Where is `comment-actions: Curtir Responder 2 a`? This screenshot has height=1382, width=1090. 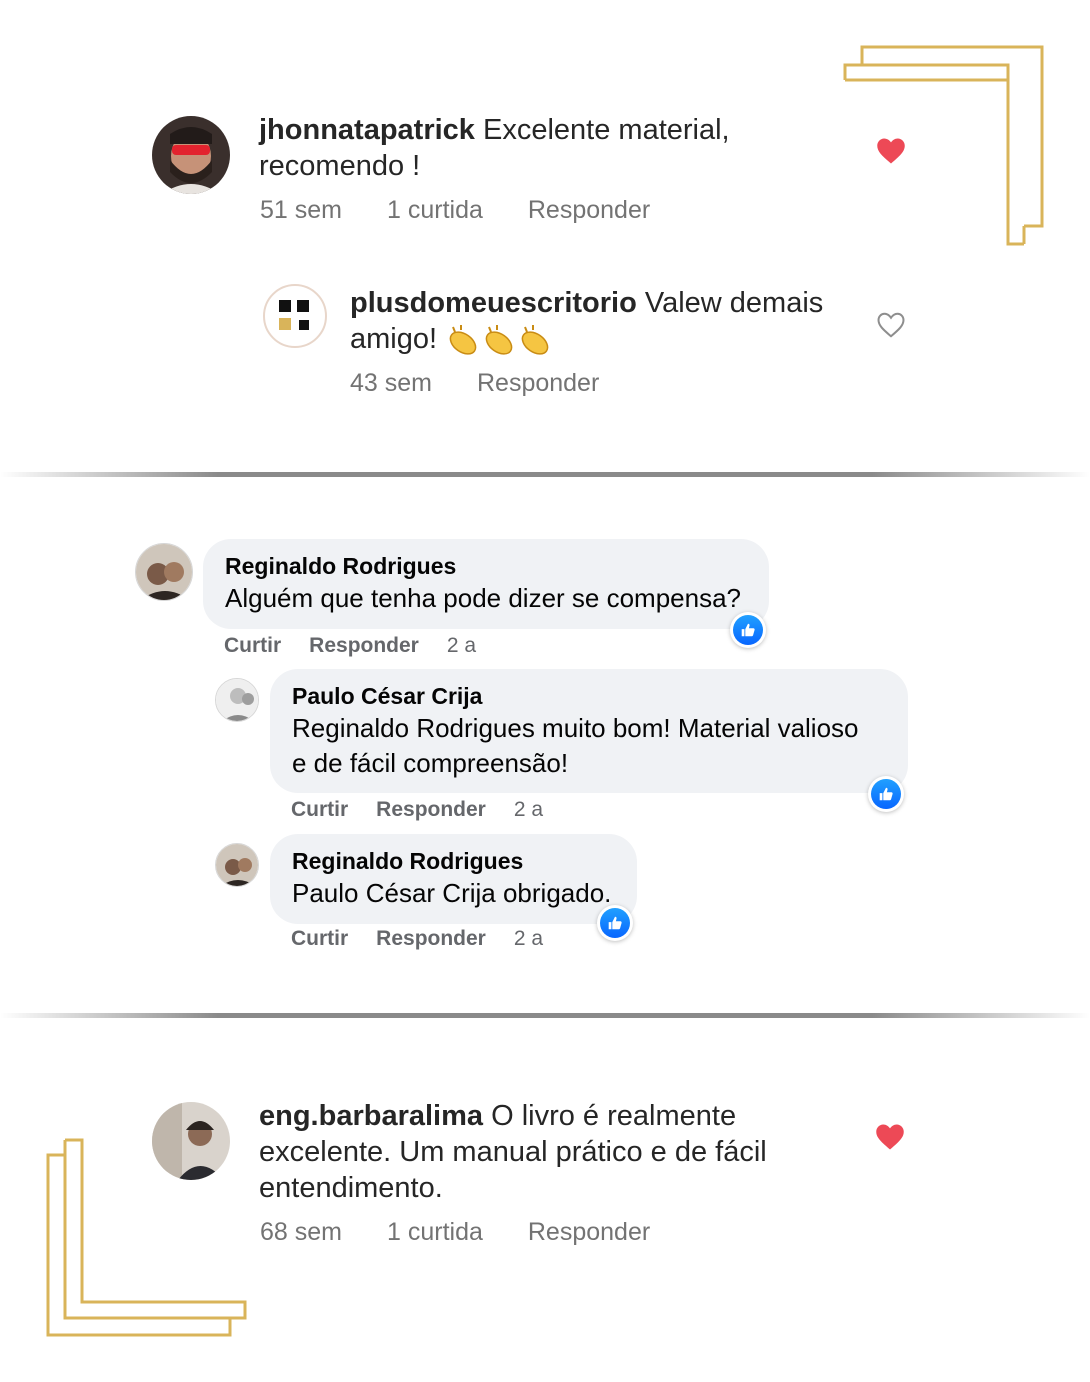
comment-actions: Curtir Responder 2 a is located at coordinates (350, 646).